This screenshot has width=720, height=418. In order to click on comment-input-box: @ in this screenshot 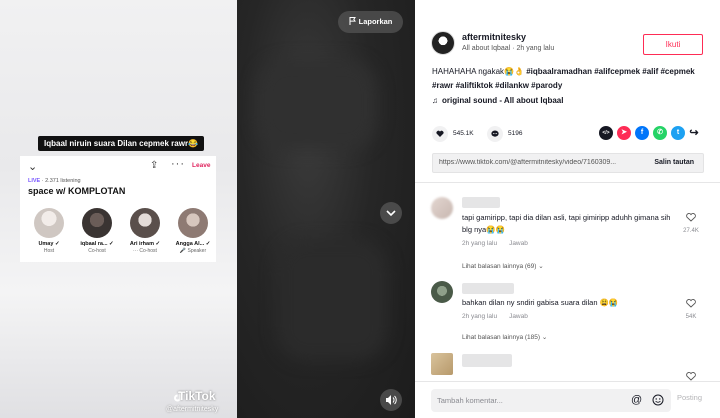, I will do `click(551, 400)`.